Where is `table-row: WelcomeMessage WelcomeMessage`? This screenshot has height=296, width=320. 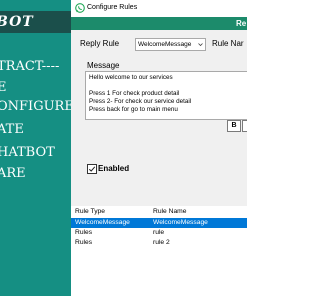
table-row: WelcomeMessage WelcomeMessage is located at coordinates (159, 223).